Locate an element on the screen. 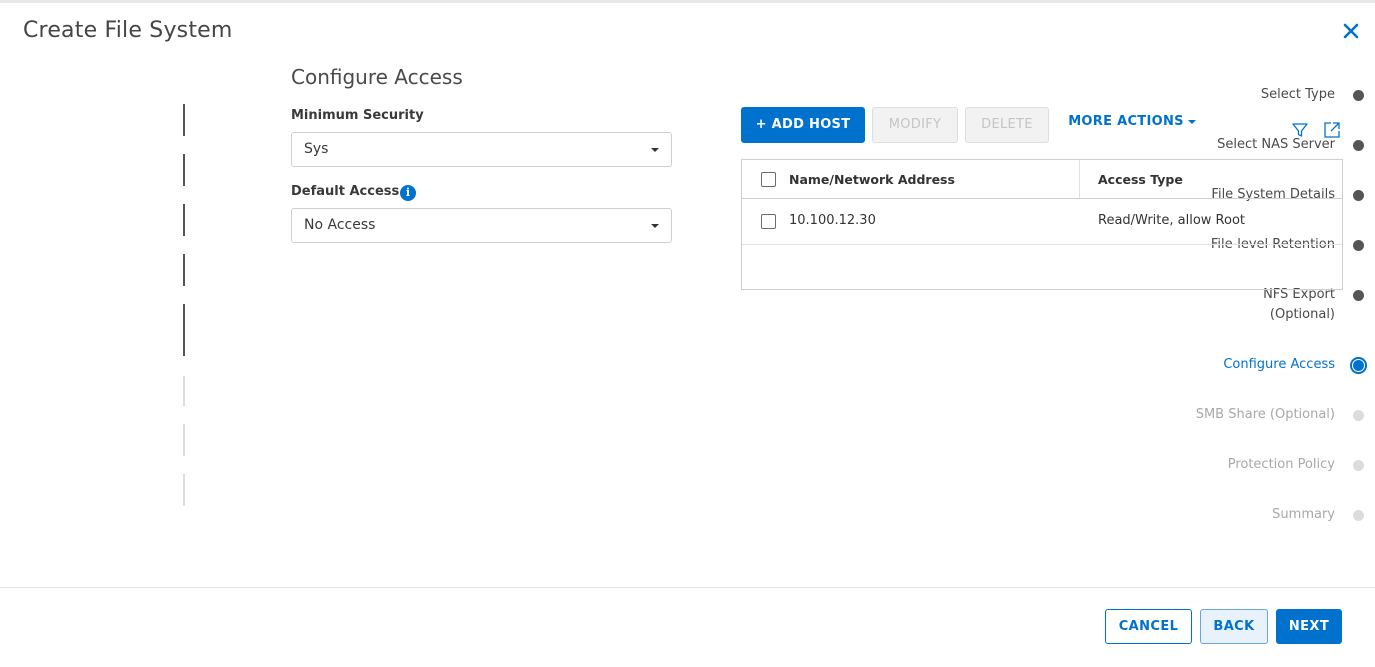  more-actions-button: MORE ACTIONS is located at coordinates (1132, 123).